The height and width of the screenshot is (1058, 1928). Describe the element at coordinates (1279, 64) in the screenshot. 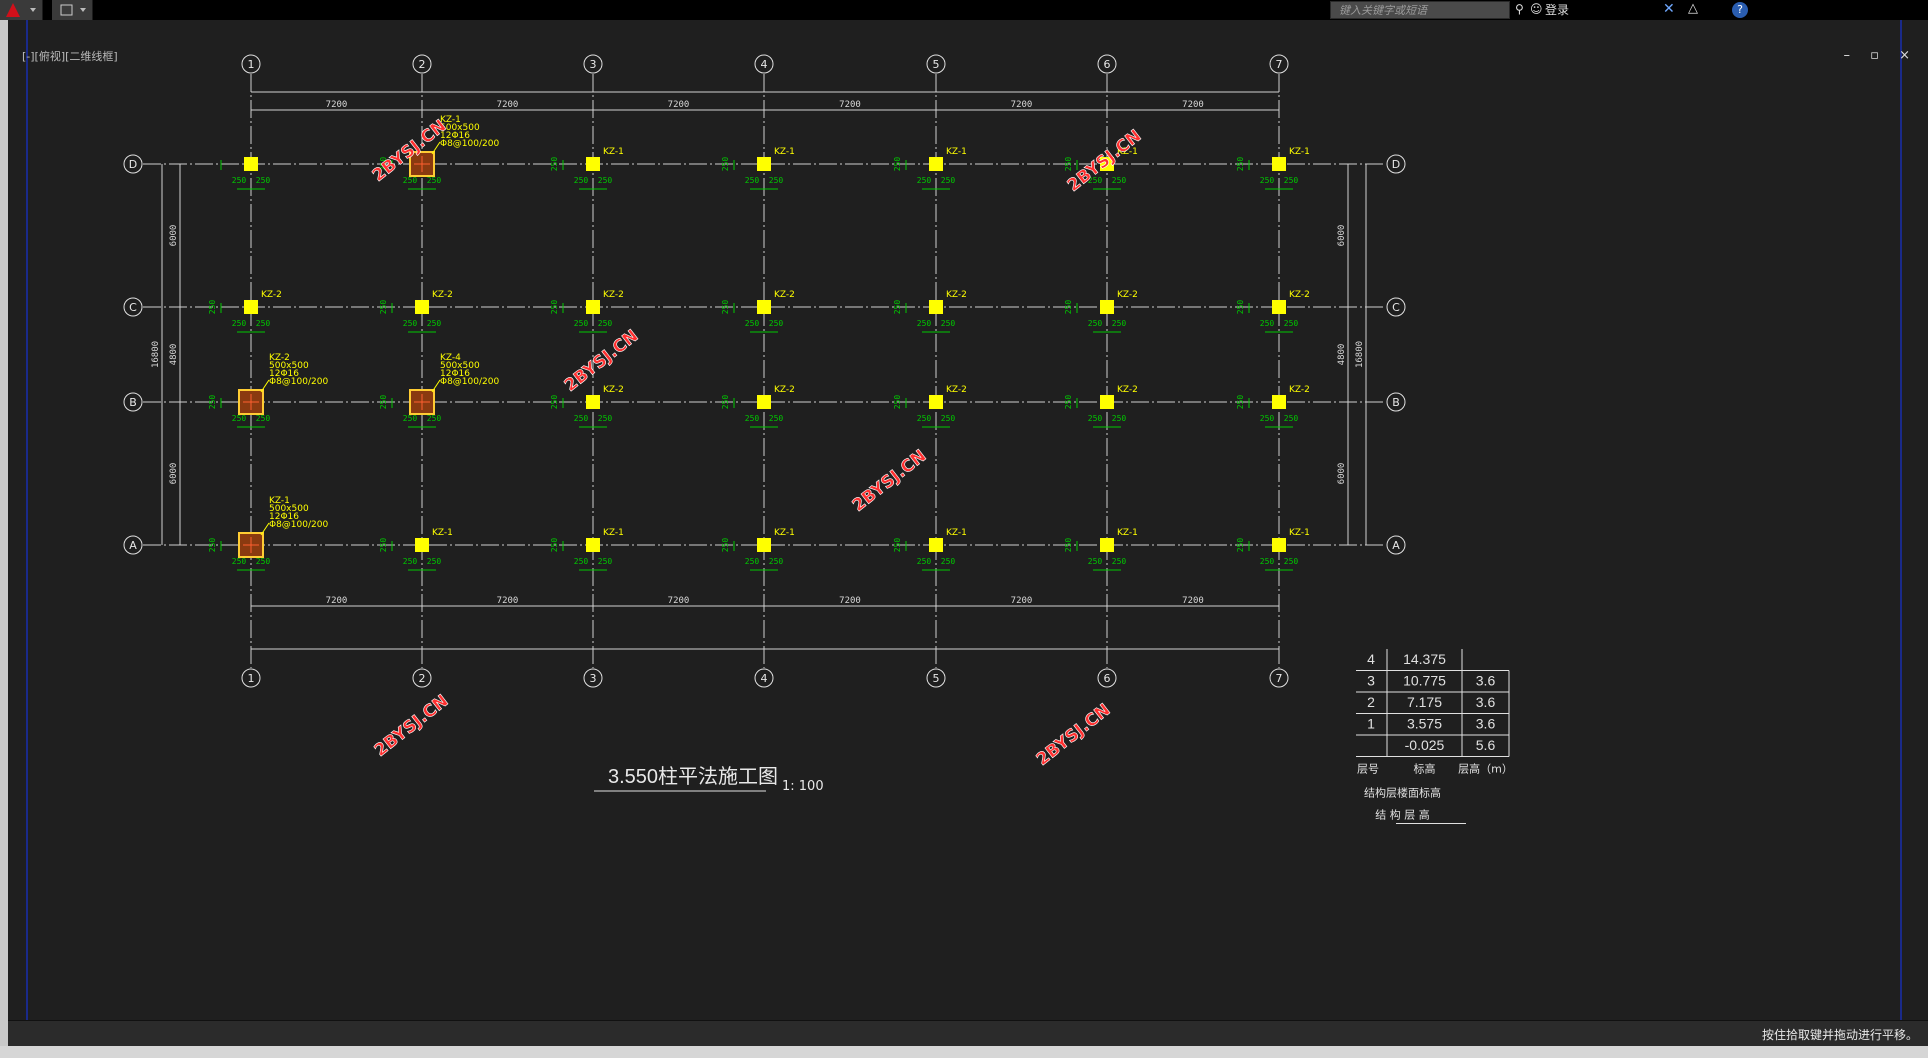

I see `axis-label: 7` at that location.